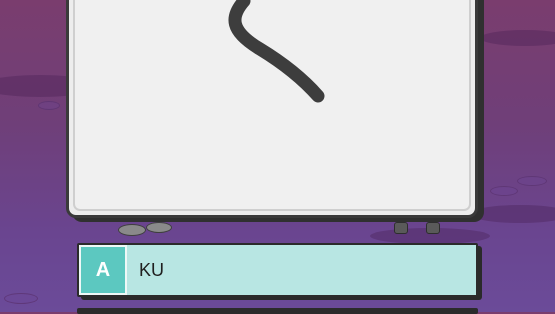  I want to click on answer-option-a: A KU, so click(277, 270).